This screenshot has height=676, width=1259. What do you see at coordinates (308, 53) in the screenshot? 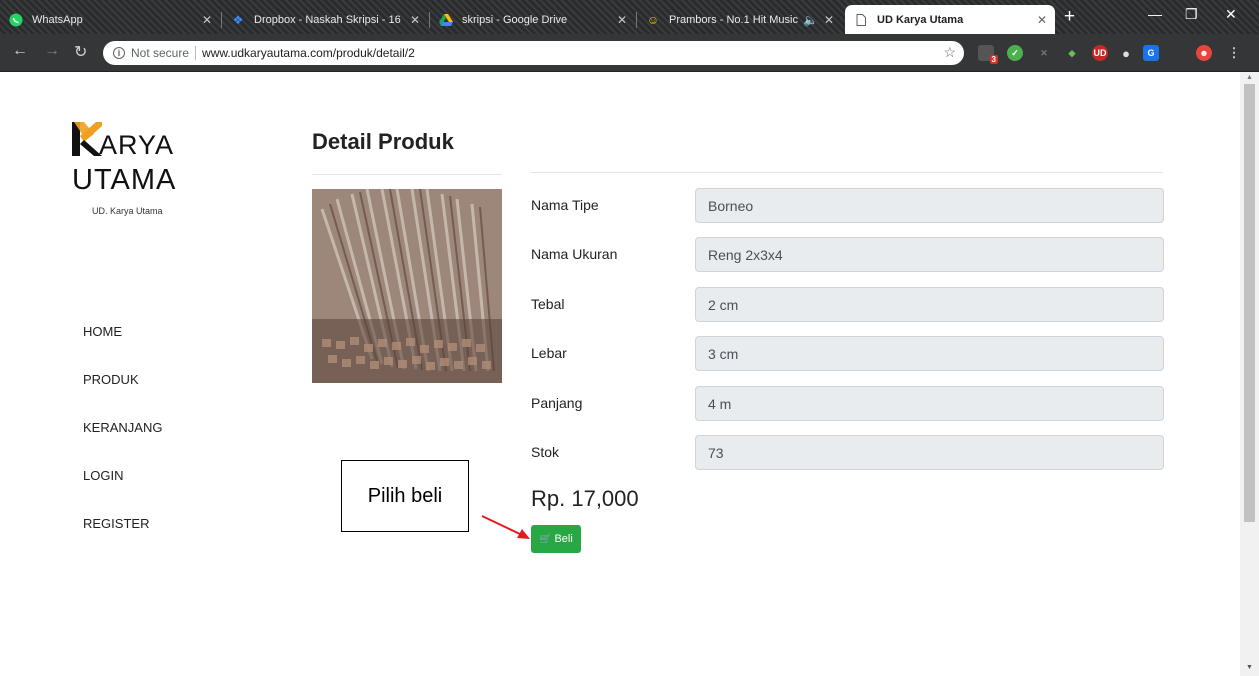
I see `url-text: www.udkaryautama.com/produk/detail/2` at bounding box center [308, 53].